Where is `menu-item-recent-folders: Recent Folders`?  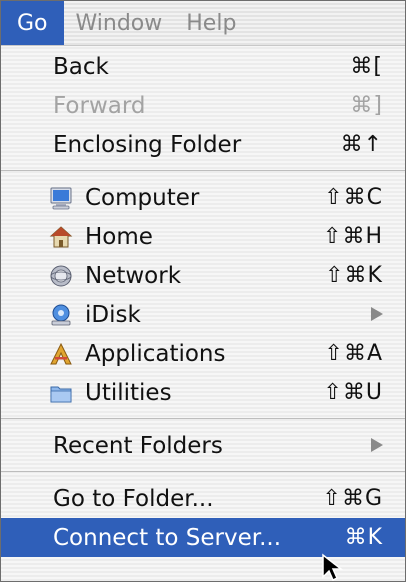
menu-item-recent-folders: Recent Folders is located at coordinates (203, 445).